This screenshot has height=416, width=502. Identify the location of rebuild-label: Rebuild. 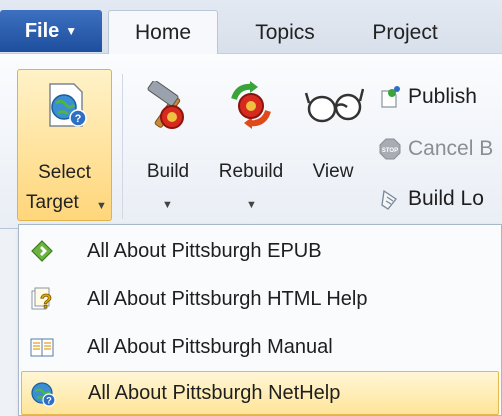
(251, 171).